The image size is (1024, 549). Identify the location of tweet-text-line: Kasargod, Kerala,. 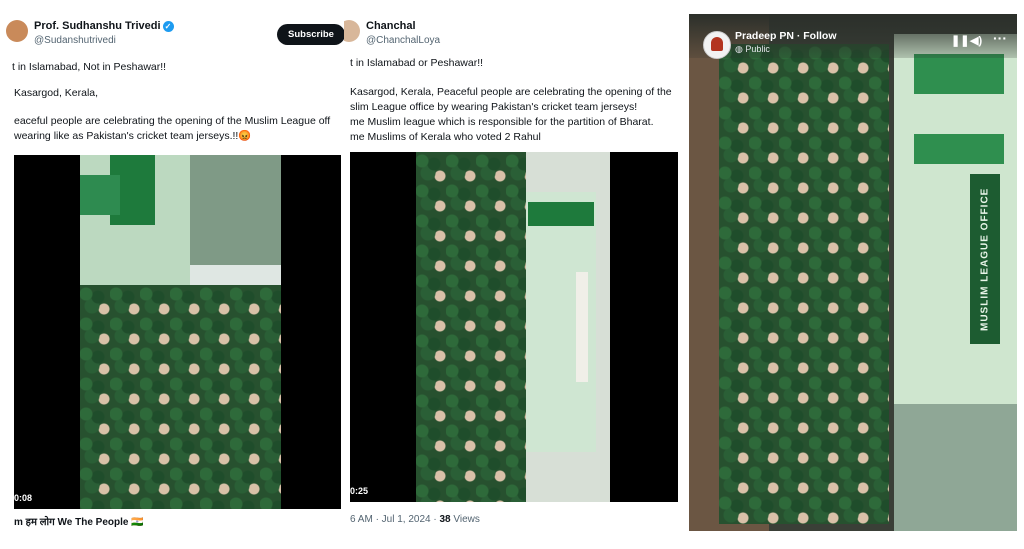
(56, 93).